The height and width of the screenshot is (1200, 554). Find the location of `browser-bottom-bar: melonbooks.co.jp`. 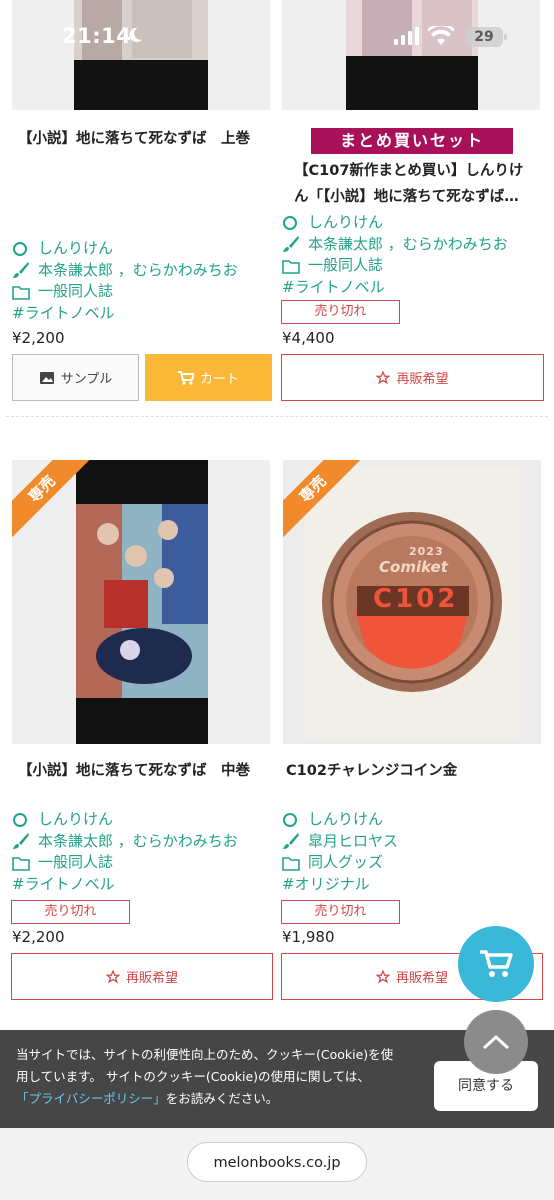

browser-bottom-bar: melonbooks.co.jp is located at coordinates (277, 1164).